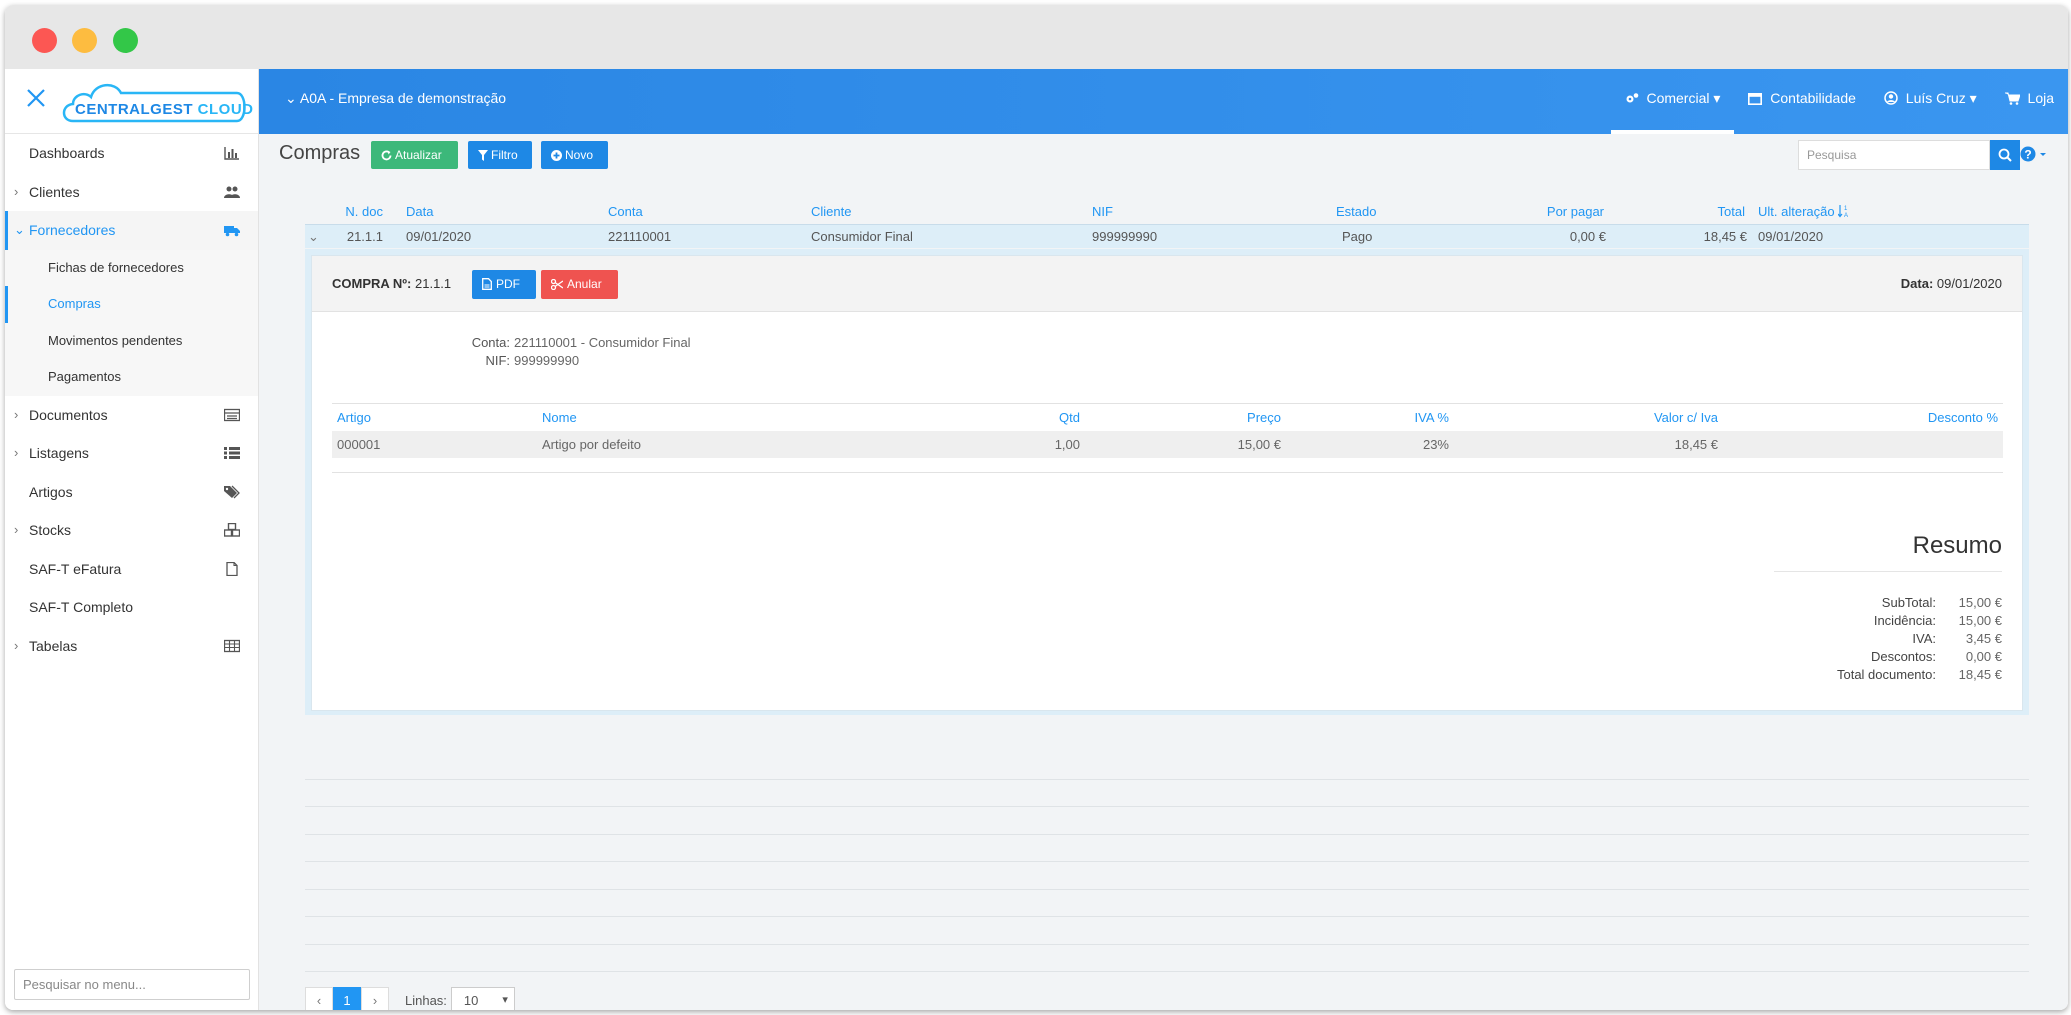  Describe the element at coordinates (1924, 638) in the screenshot. I see `iva-label: IVA:` at that location.